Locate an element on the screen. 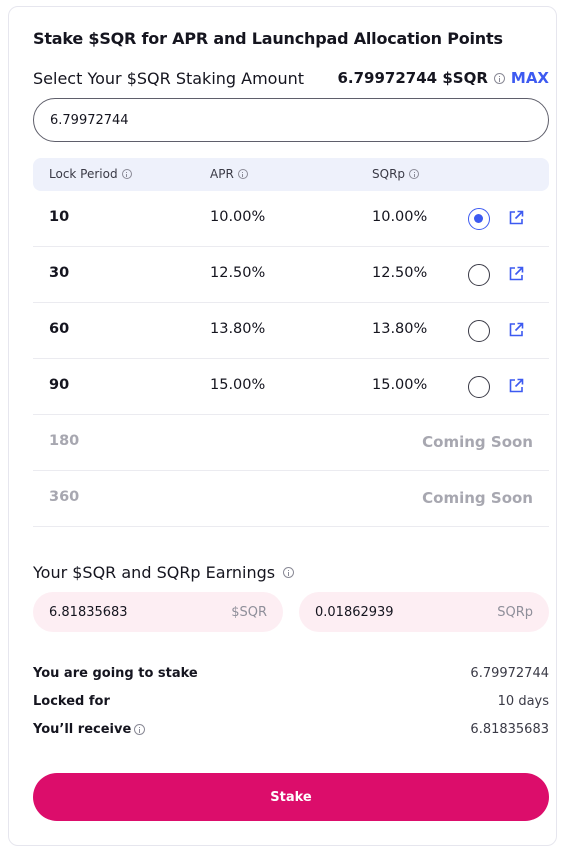  wallet-balance: 6.79972744 $SQR is located at coordinates (412, 78).